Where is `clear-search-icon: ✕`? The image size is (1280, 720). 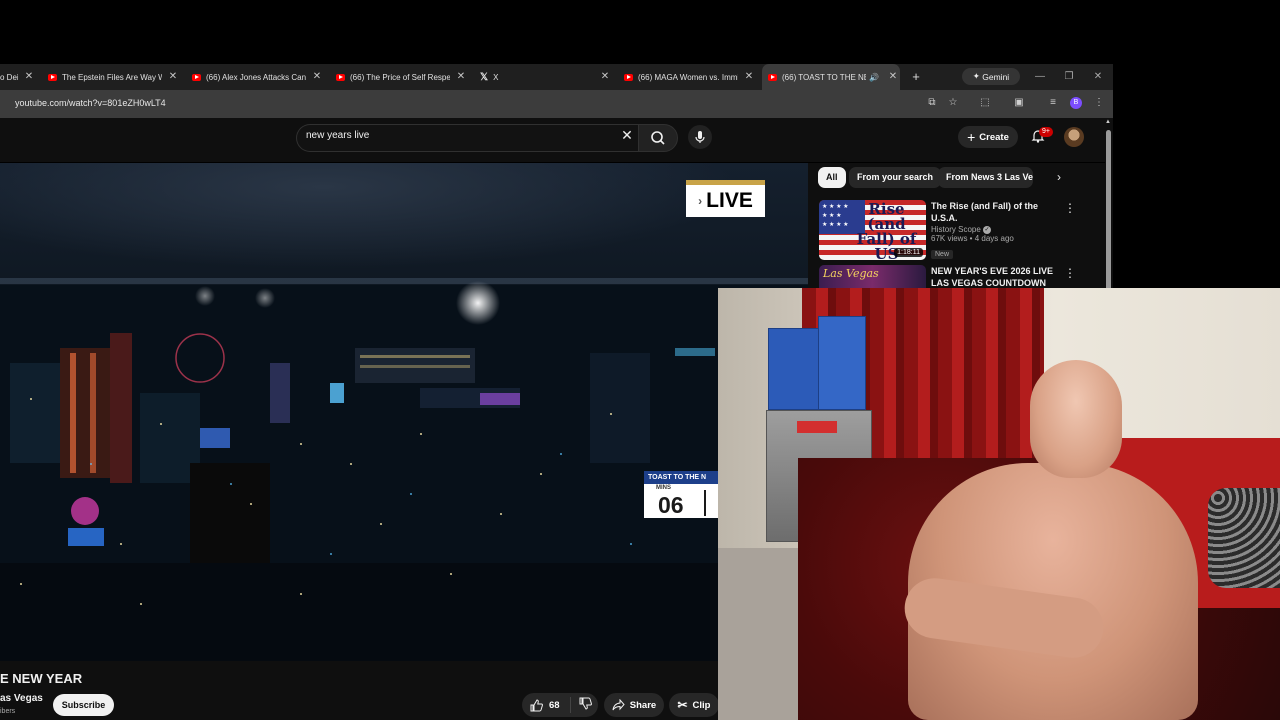 clear-search-icon: ✕ is located at coordinates (627, 135).